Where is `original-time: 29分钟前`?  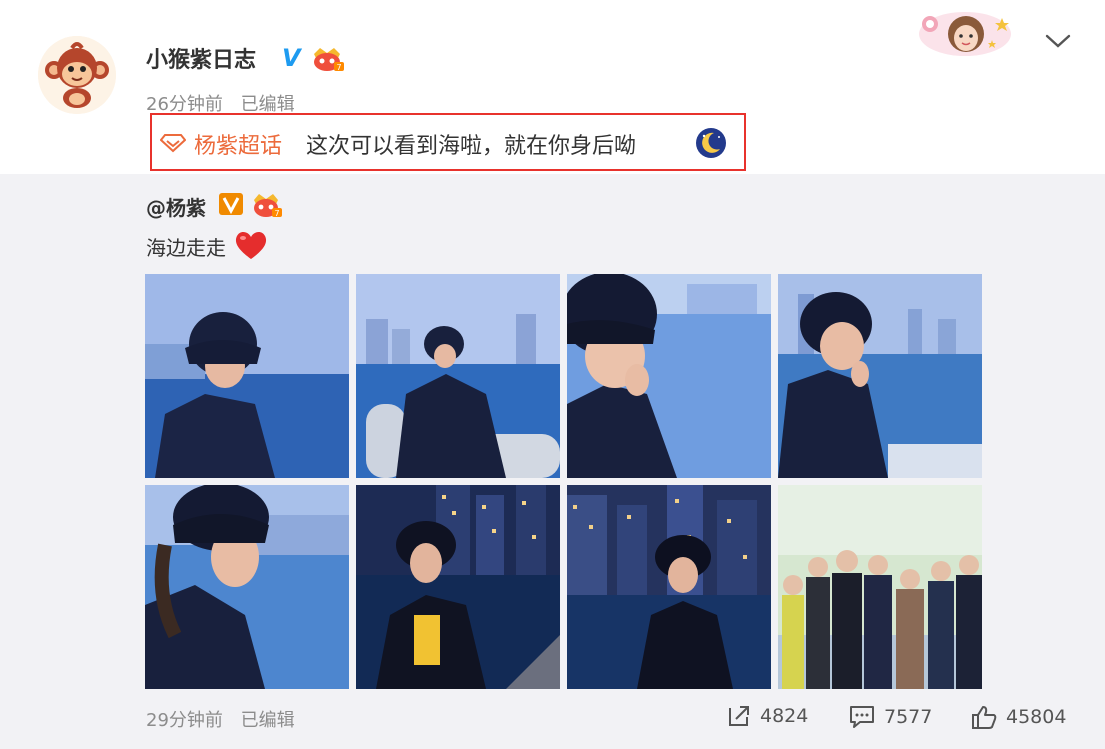
original-time: 29分钟前 is located at coordinates (184, 720).